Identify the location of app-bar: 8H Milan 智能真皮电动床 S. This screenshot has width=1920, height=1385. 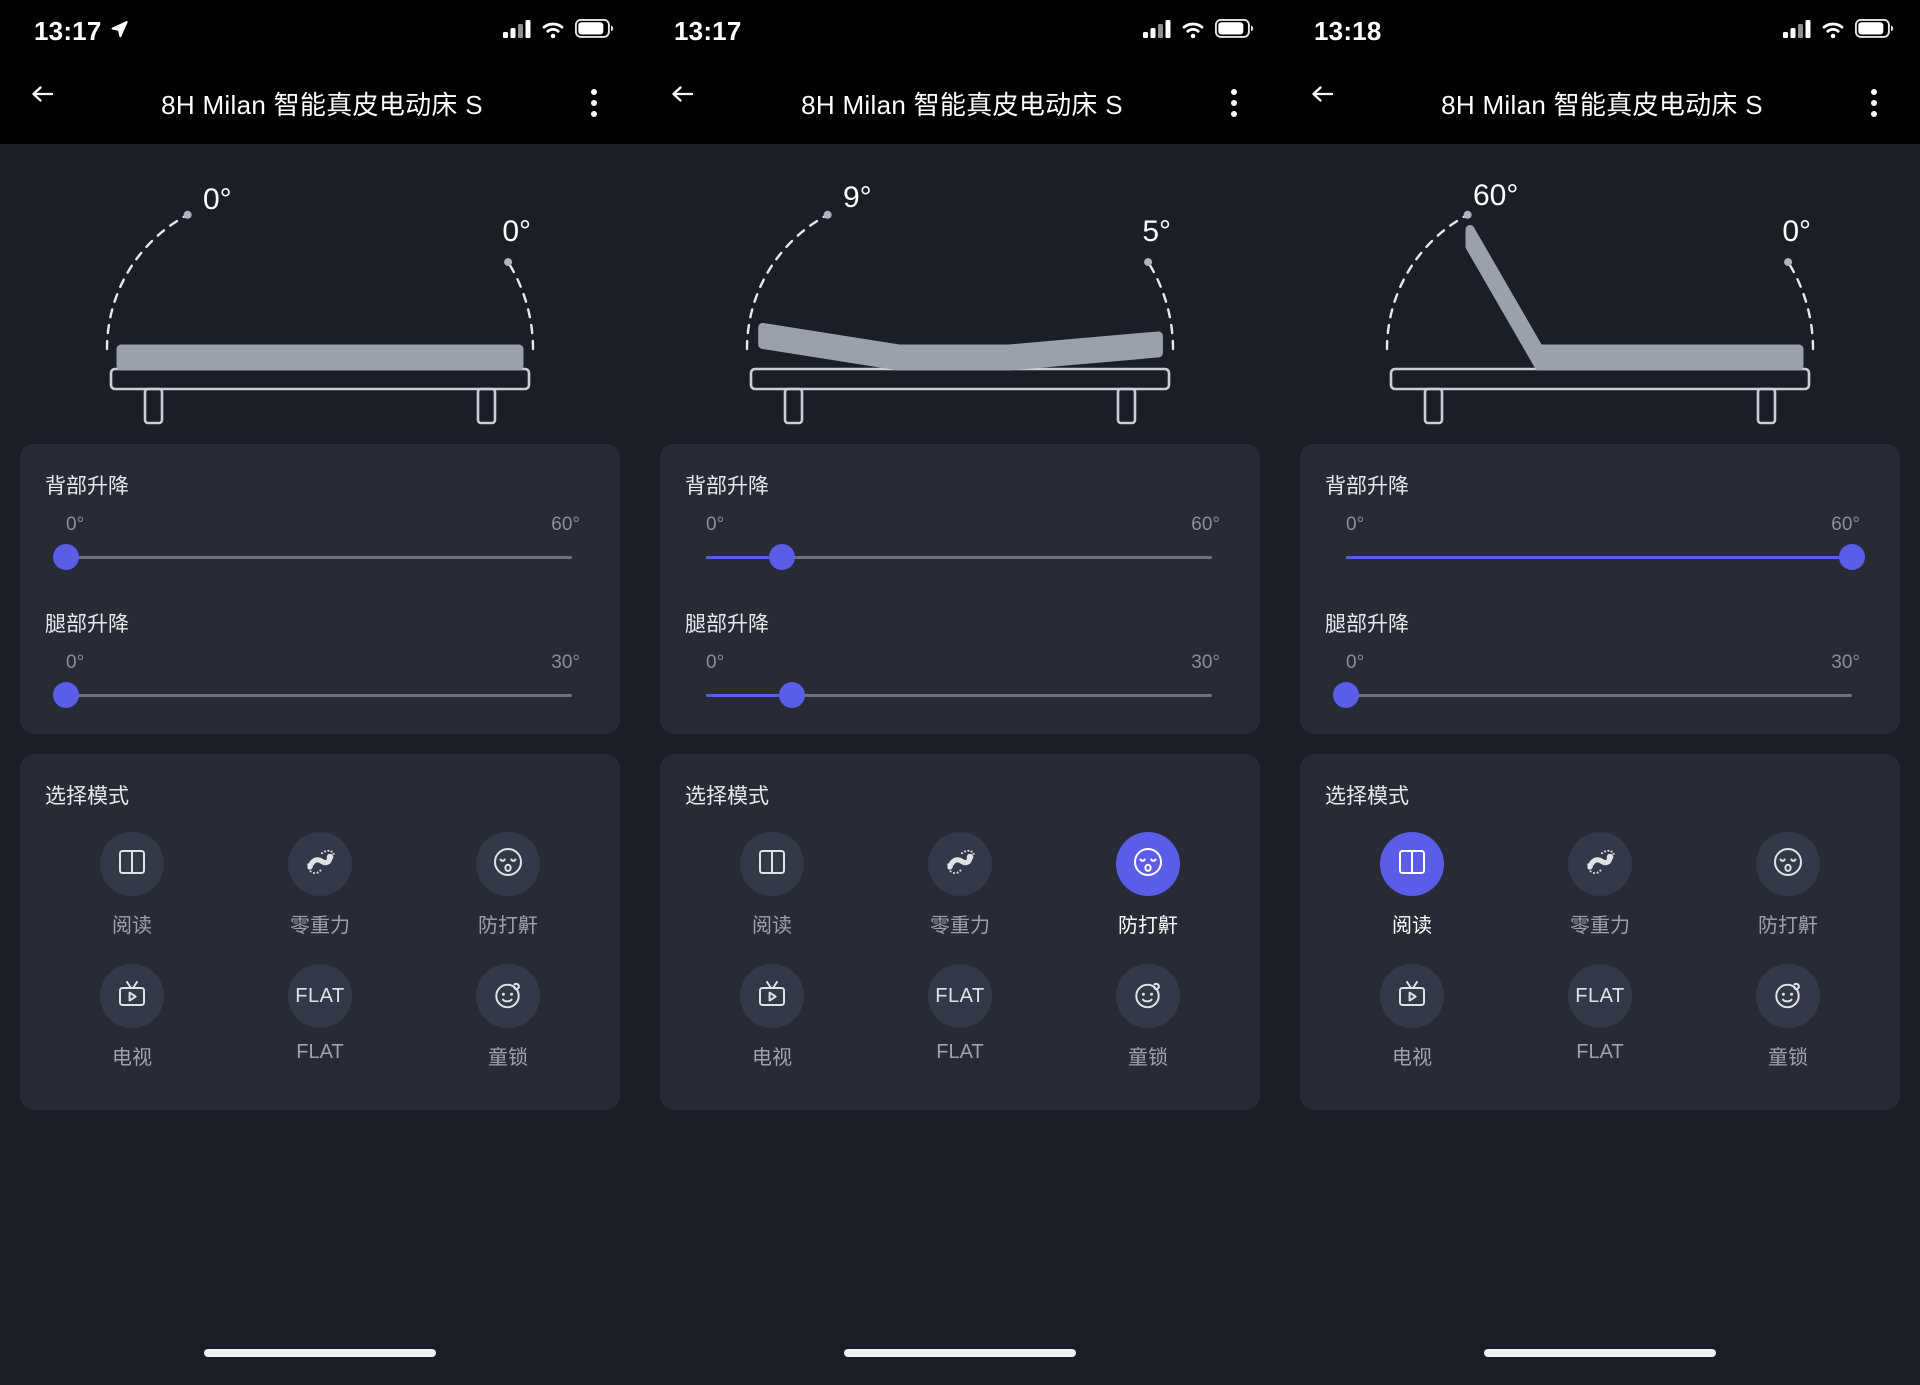
(960, 103).